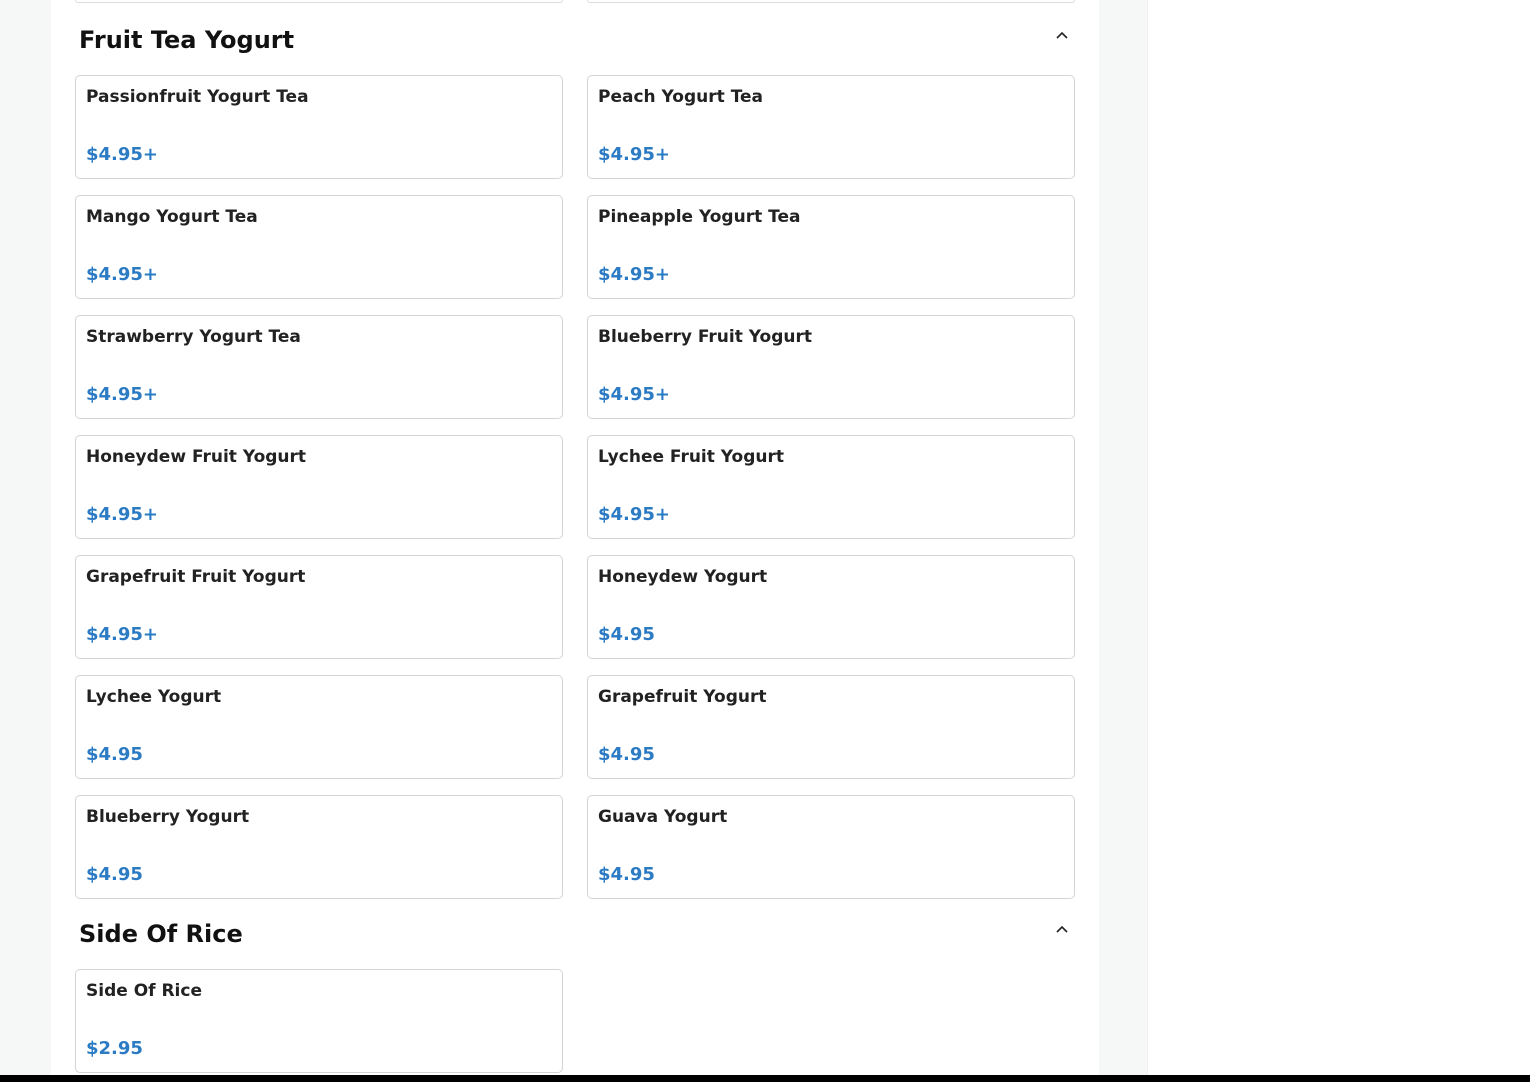 The width and height of the screenshot is (1530, 1082). Describe the element at coordinates (831, 367) in the screenshot. I see `menu-item-card: Blueberry Fruit Yogurt $4.95+` at that location.